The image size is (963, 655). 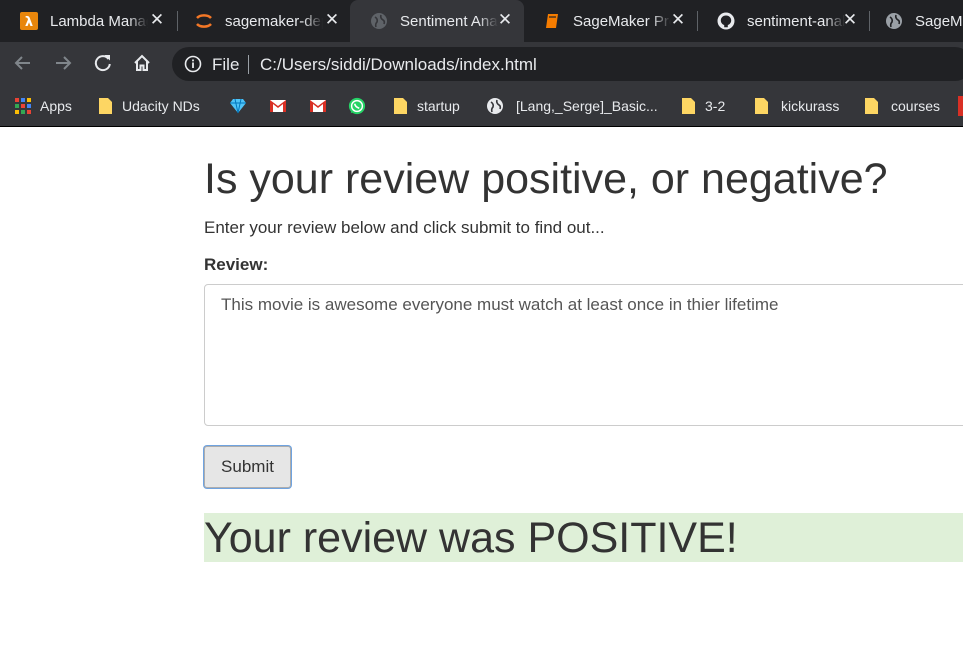 What do you see at coordinates (438, 106) in the screenshot?
I see `bookmark-label: startup` at bounding box center [438, 106].